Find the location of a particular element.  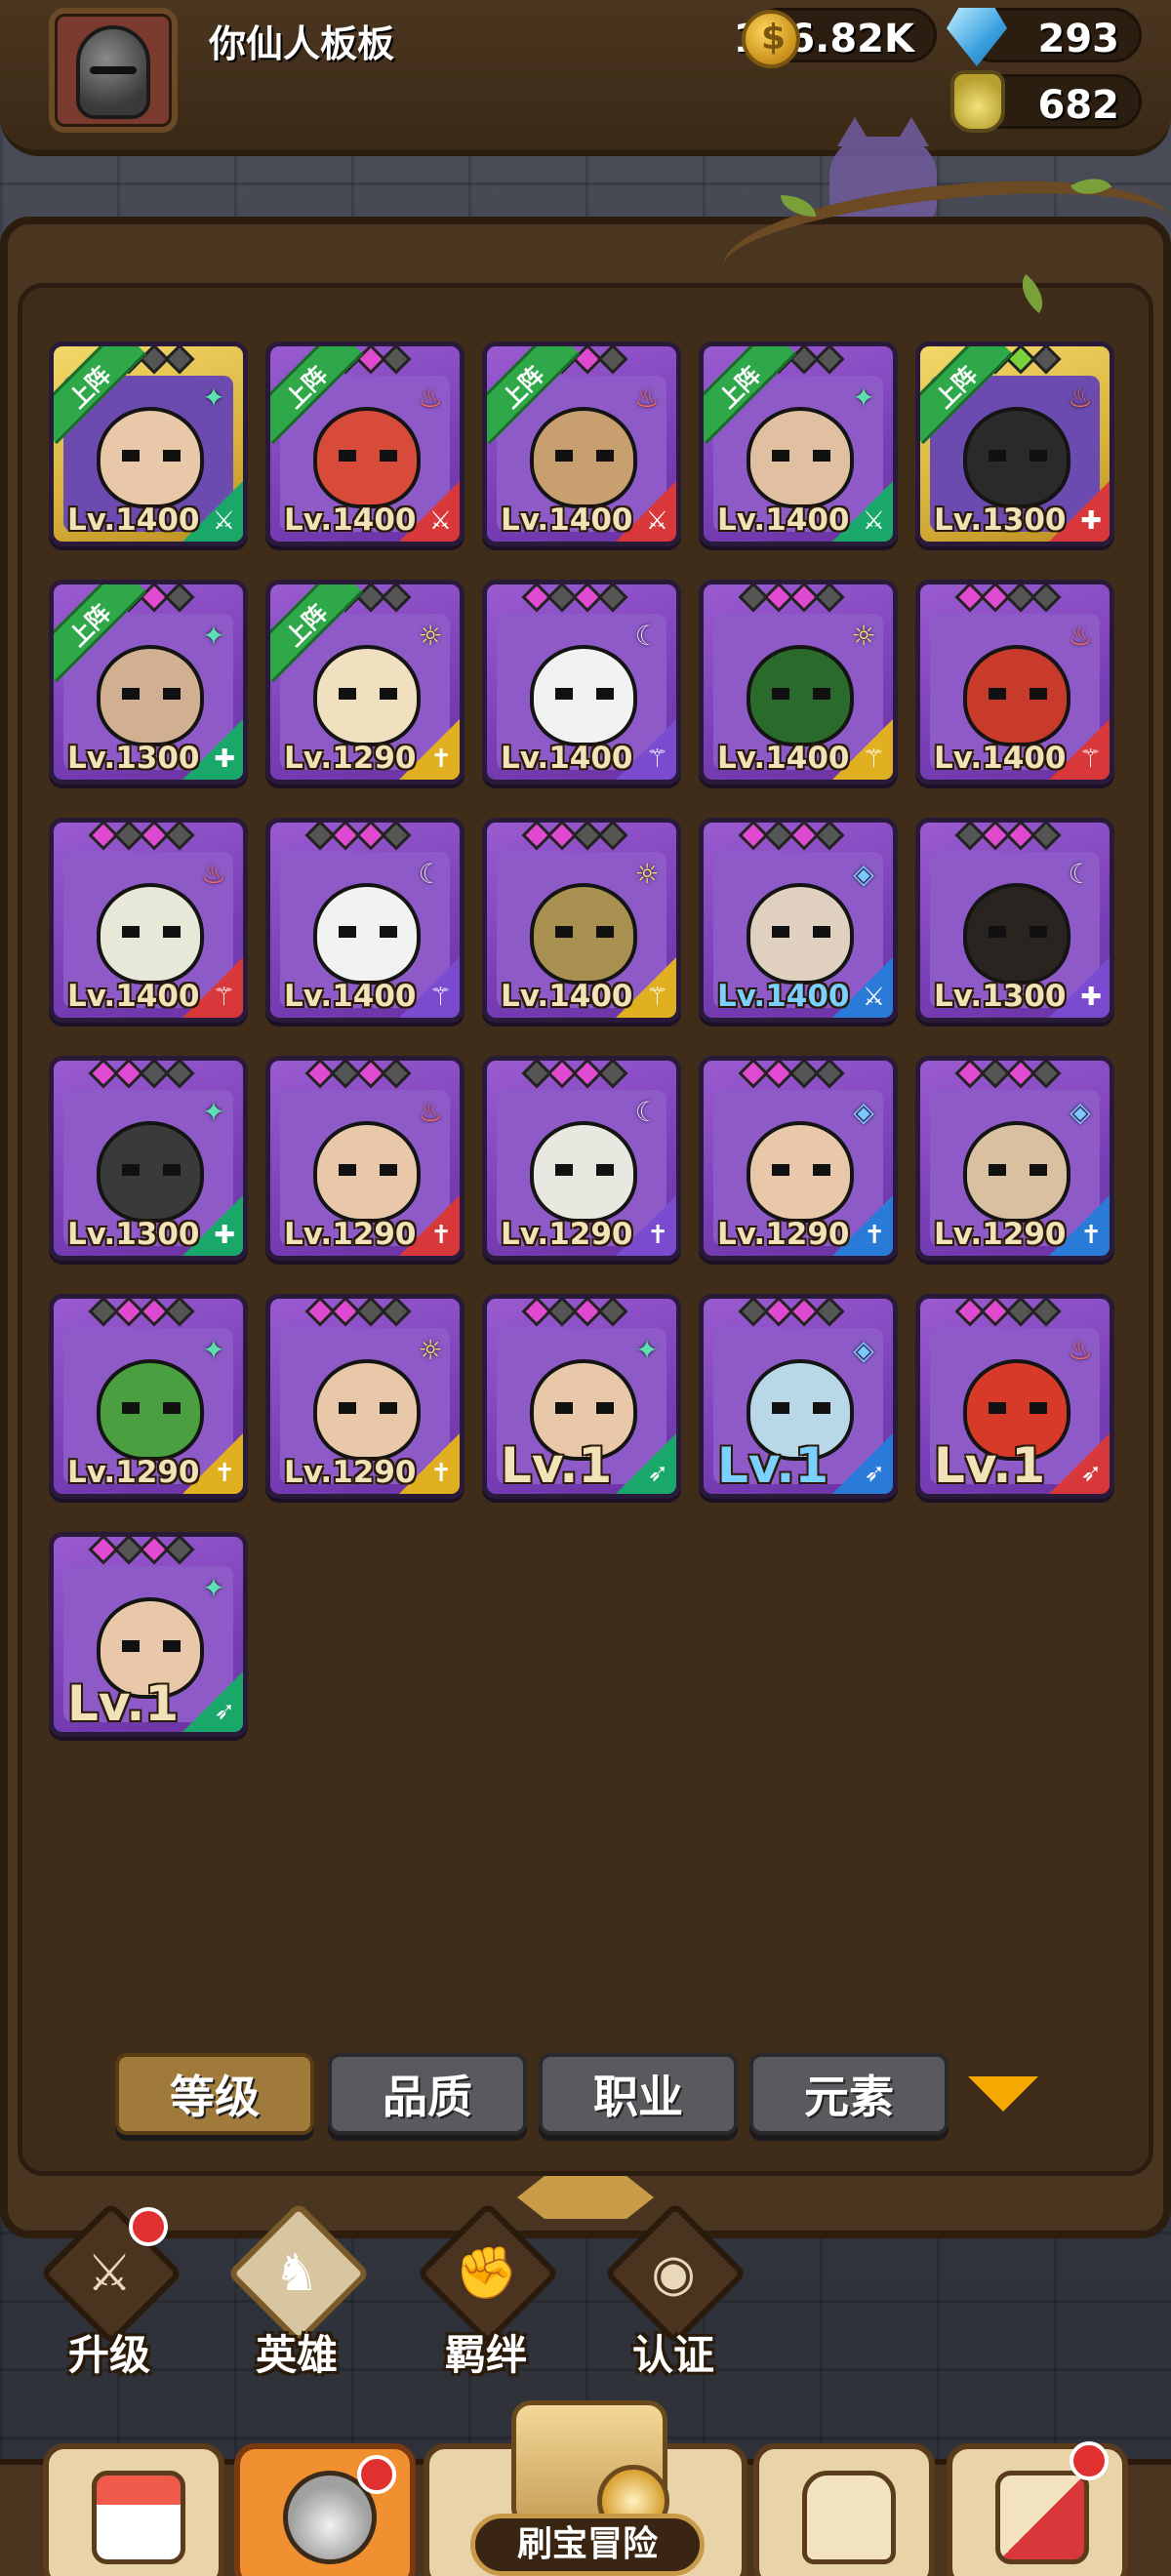

priest-class-icon: ✝ is located at coordinates (441, 1235).